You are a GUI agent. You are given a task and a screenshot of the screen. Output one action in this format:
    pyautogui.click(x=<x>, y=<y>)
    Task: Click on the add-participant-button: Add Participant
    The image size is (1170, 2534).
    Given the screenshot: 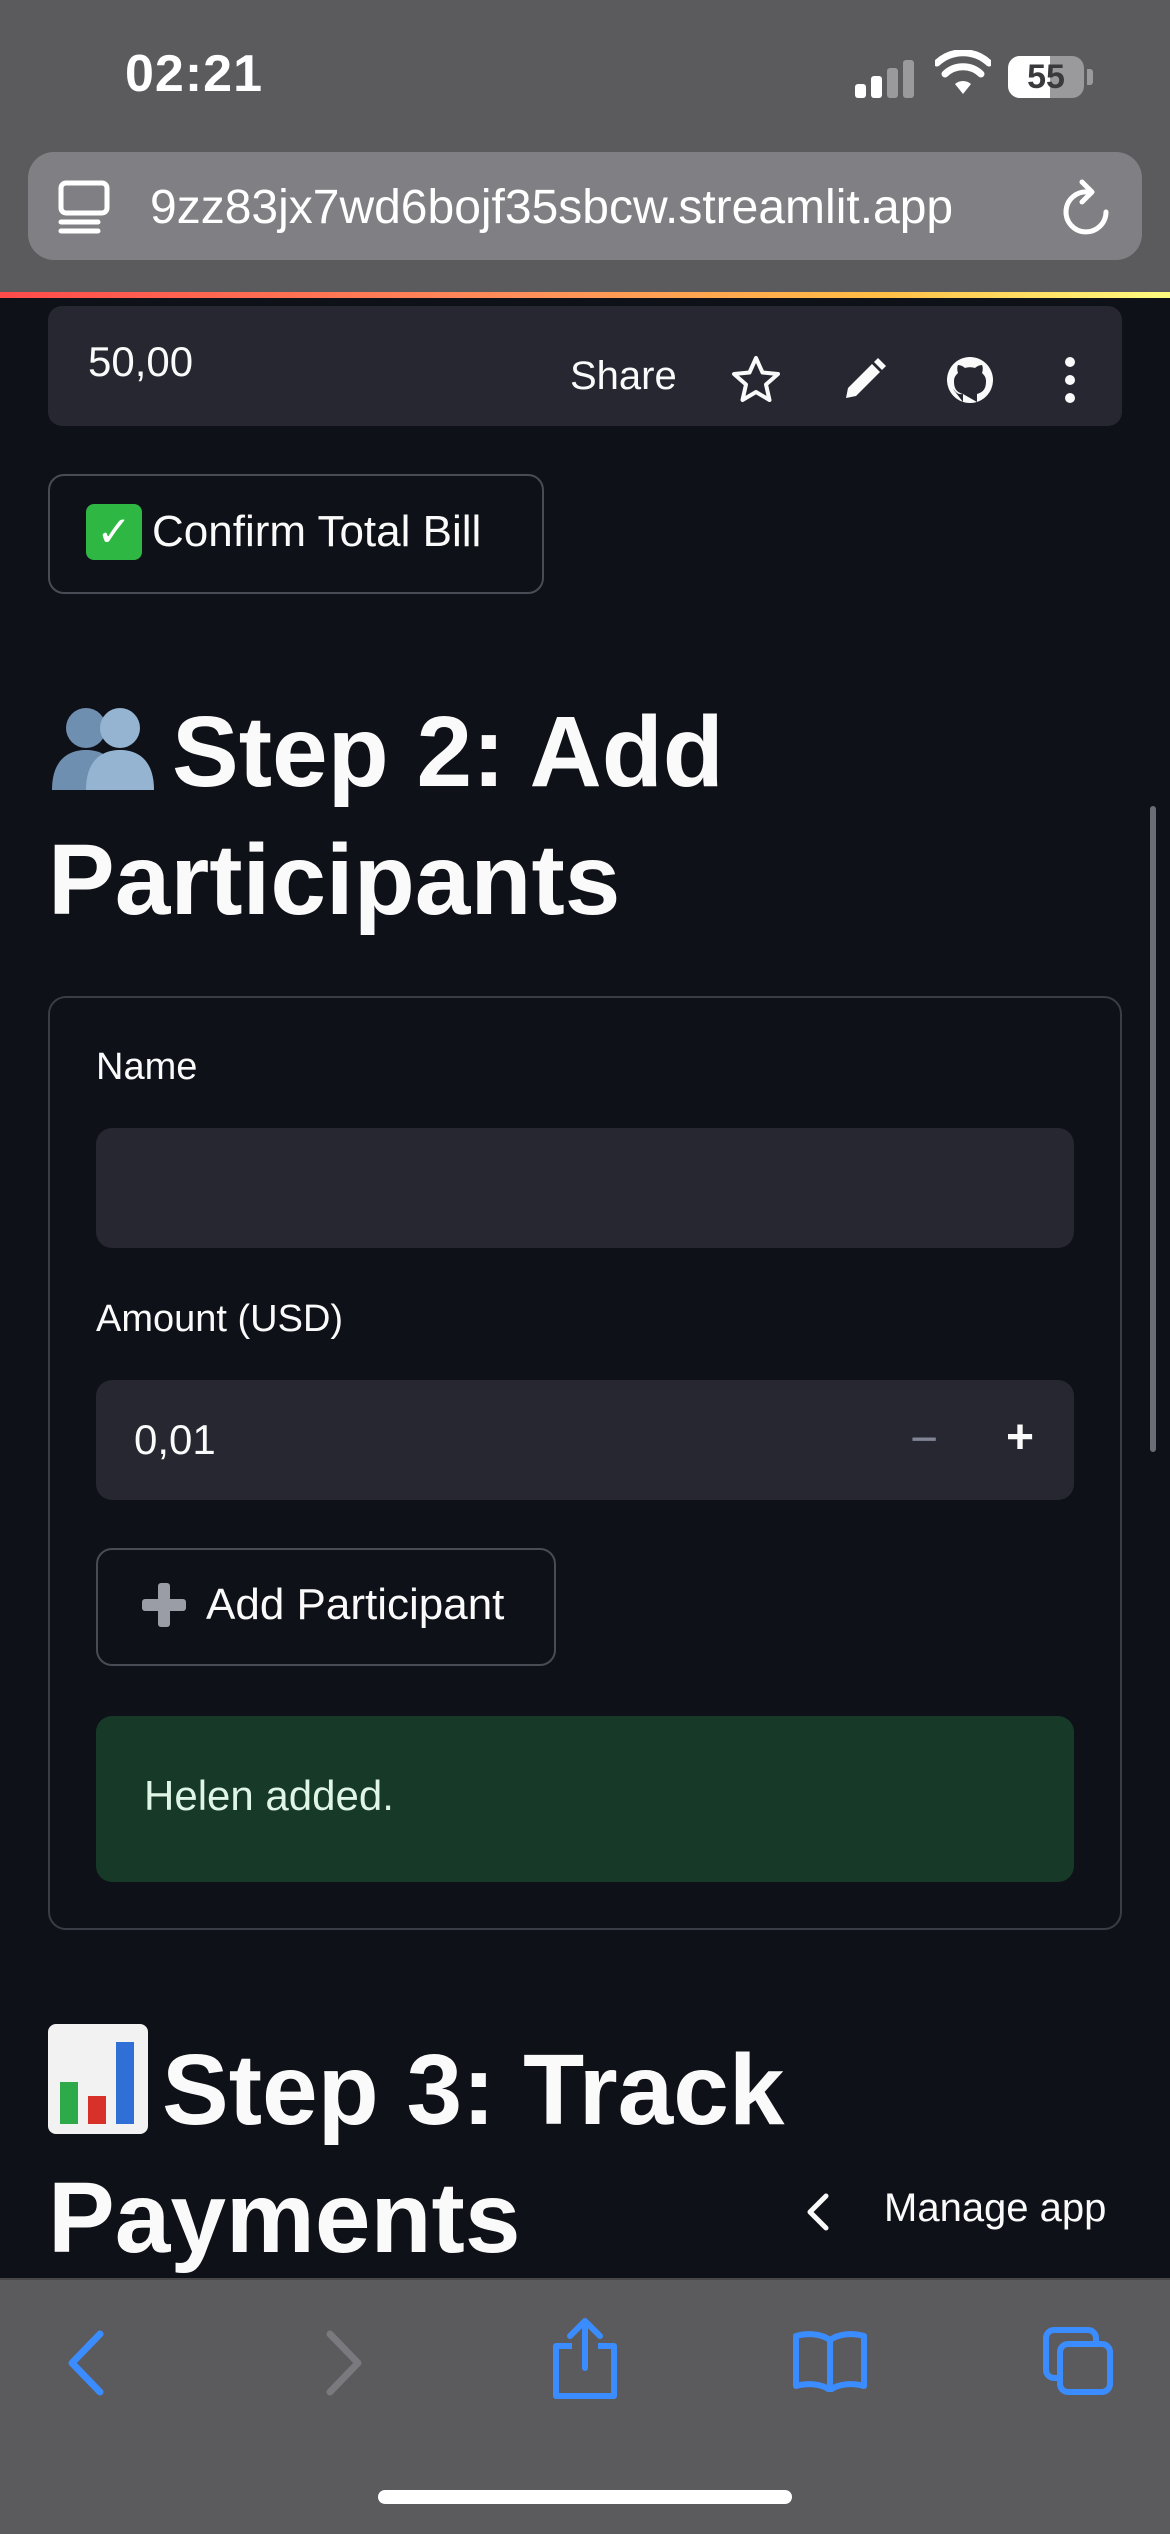 What is the action you would take?
    pyautogui.click(x=326, y=1607)
    